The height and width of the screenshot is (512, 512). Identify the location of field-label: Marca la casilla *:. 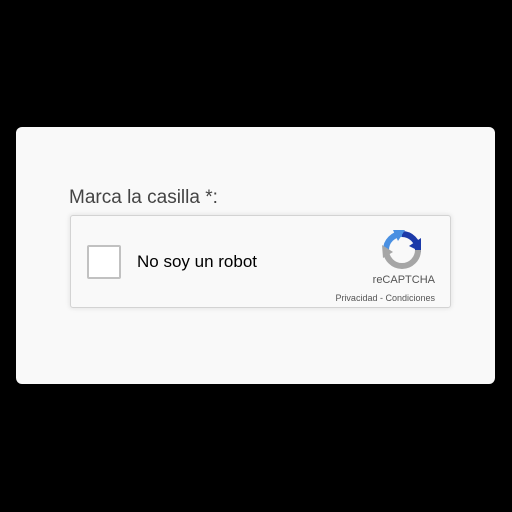
(143, 197).